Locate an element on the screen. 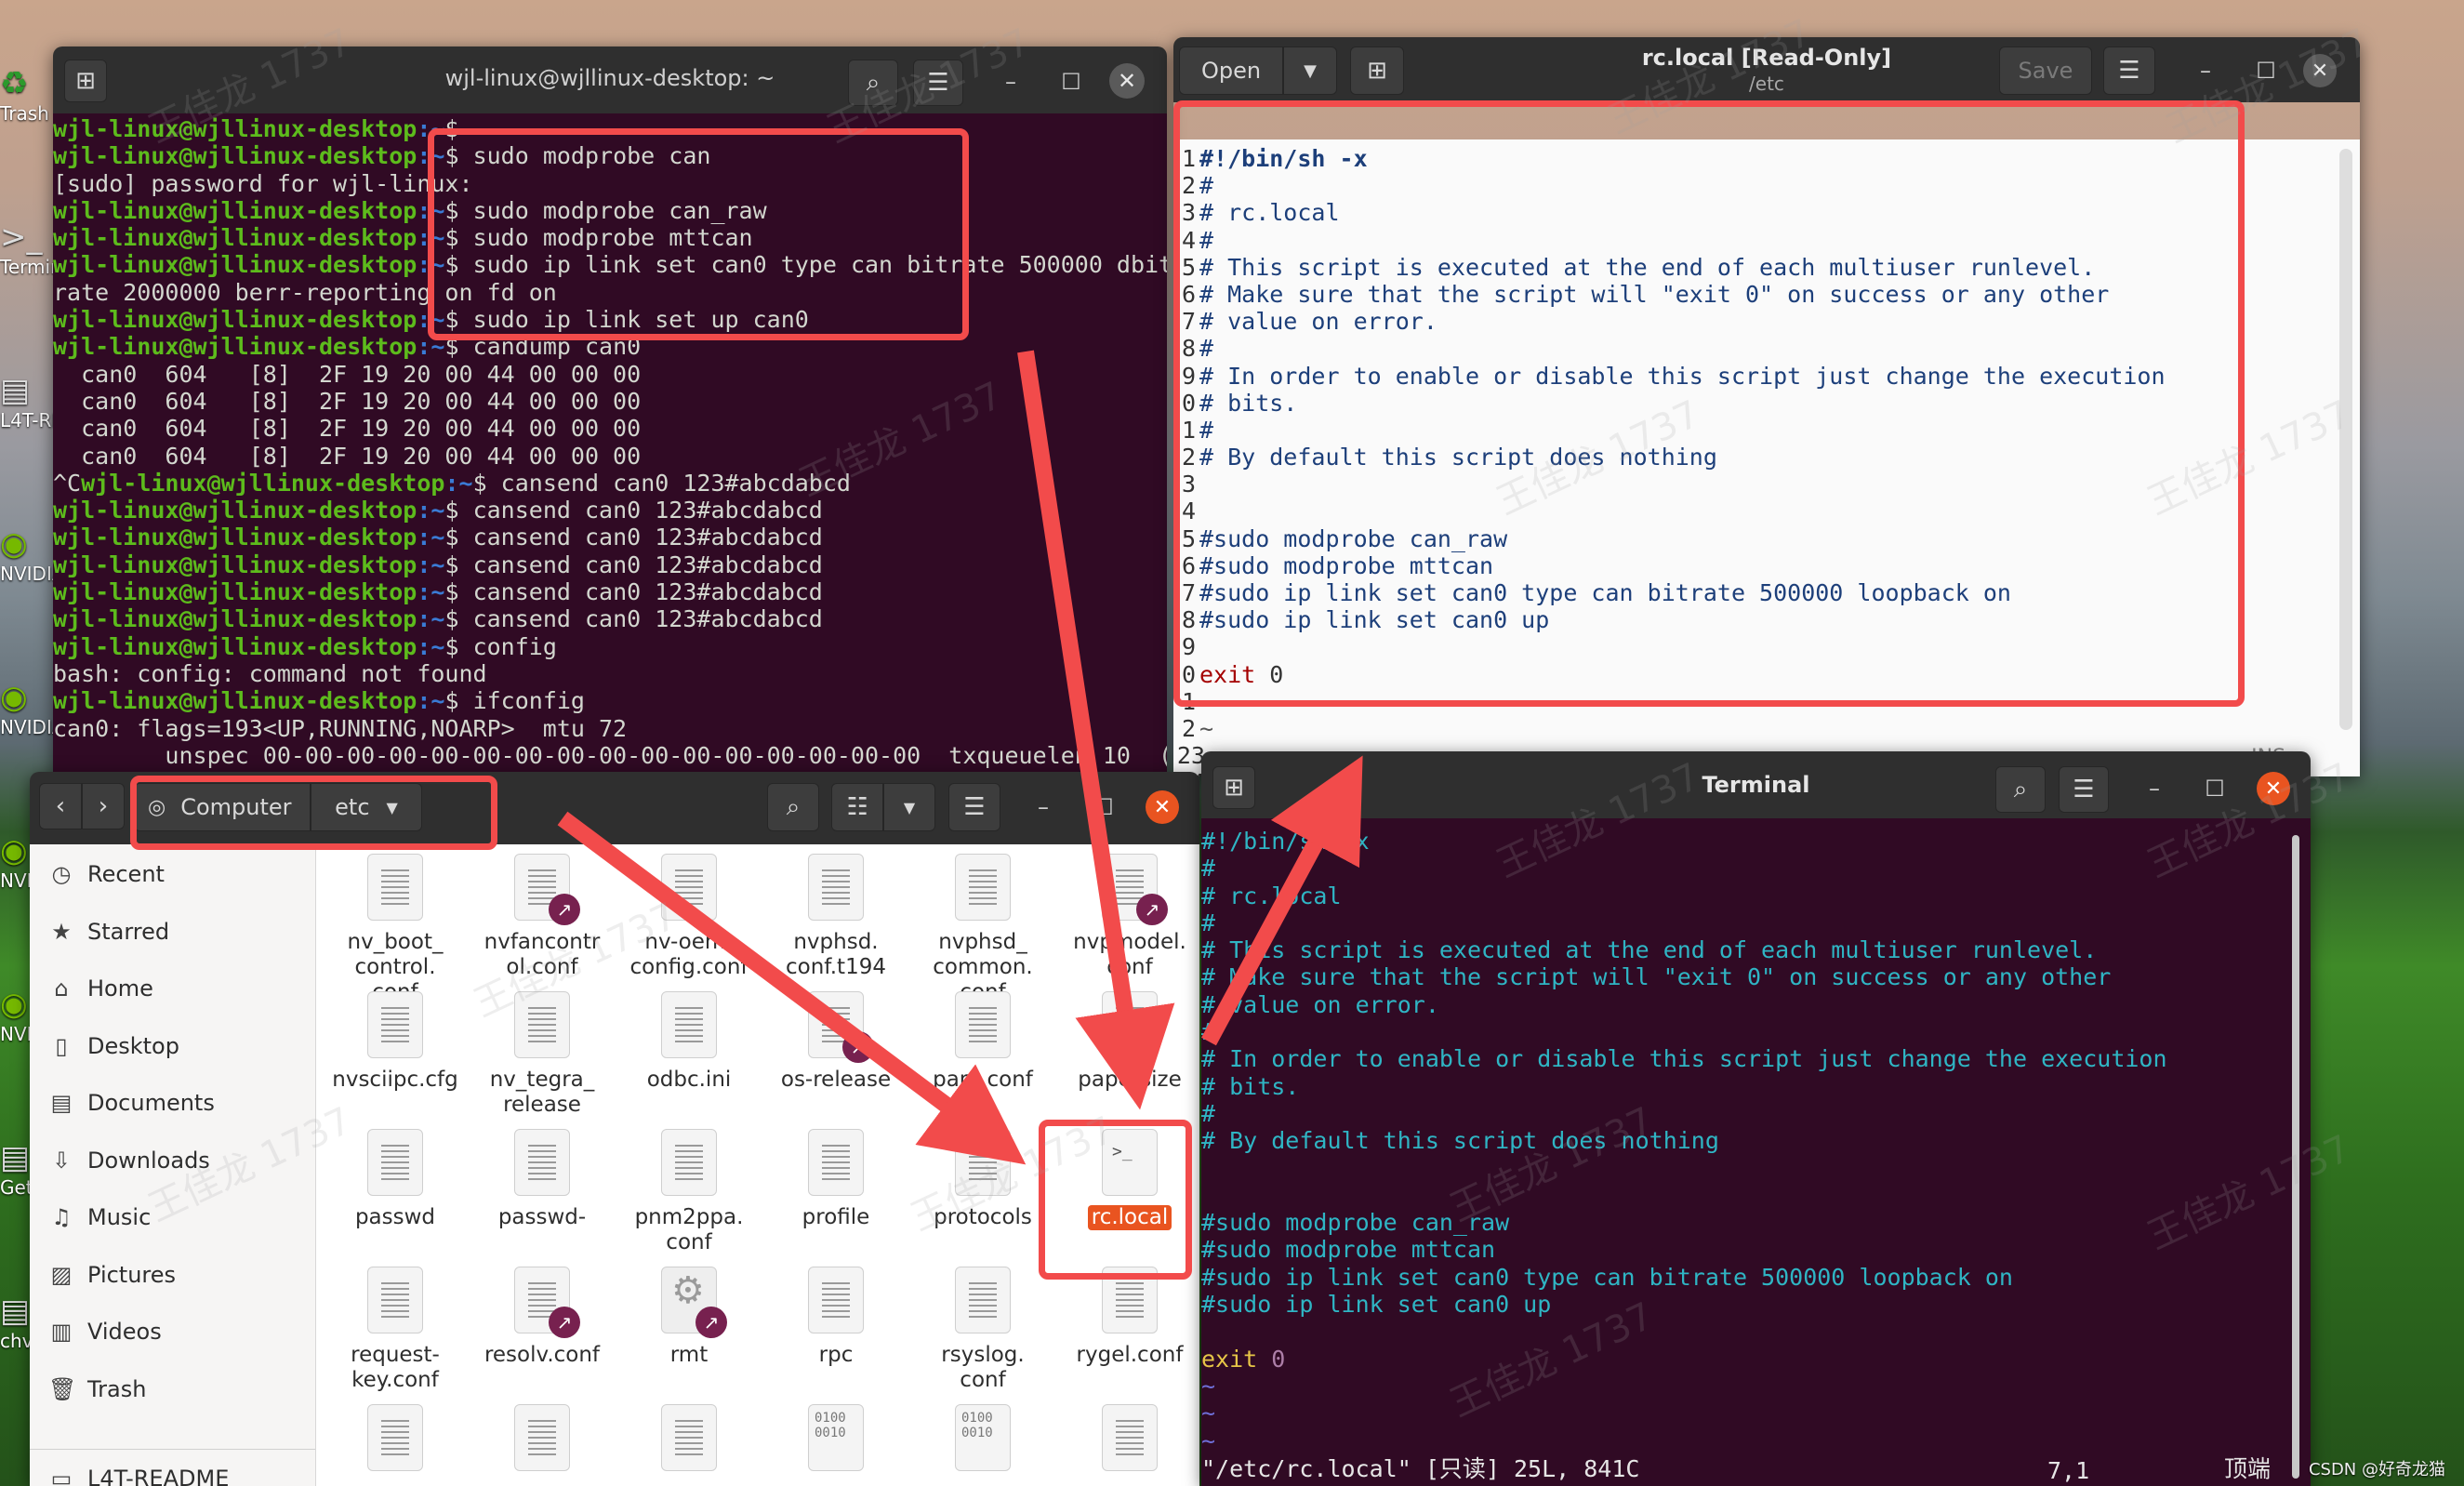 The height and width of the screenshot is (1486, 2464). command-text: ifconfig is located at coordinates (521, 701).